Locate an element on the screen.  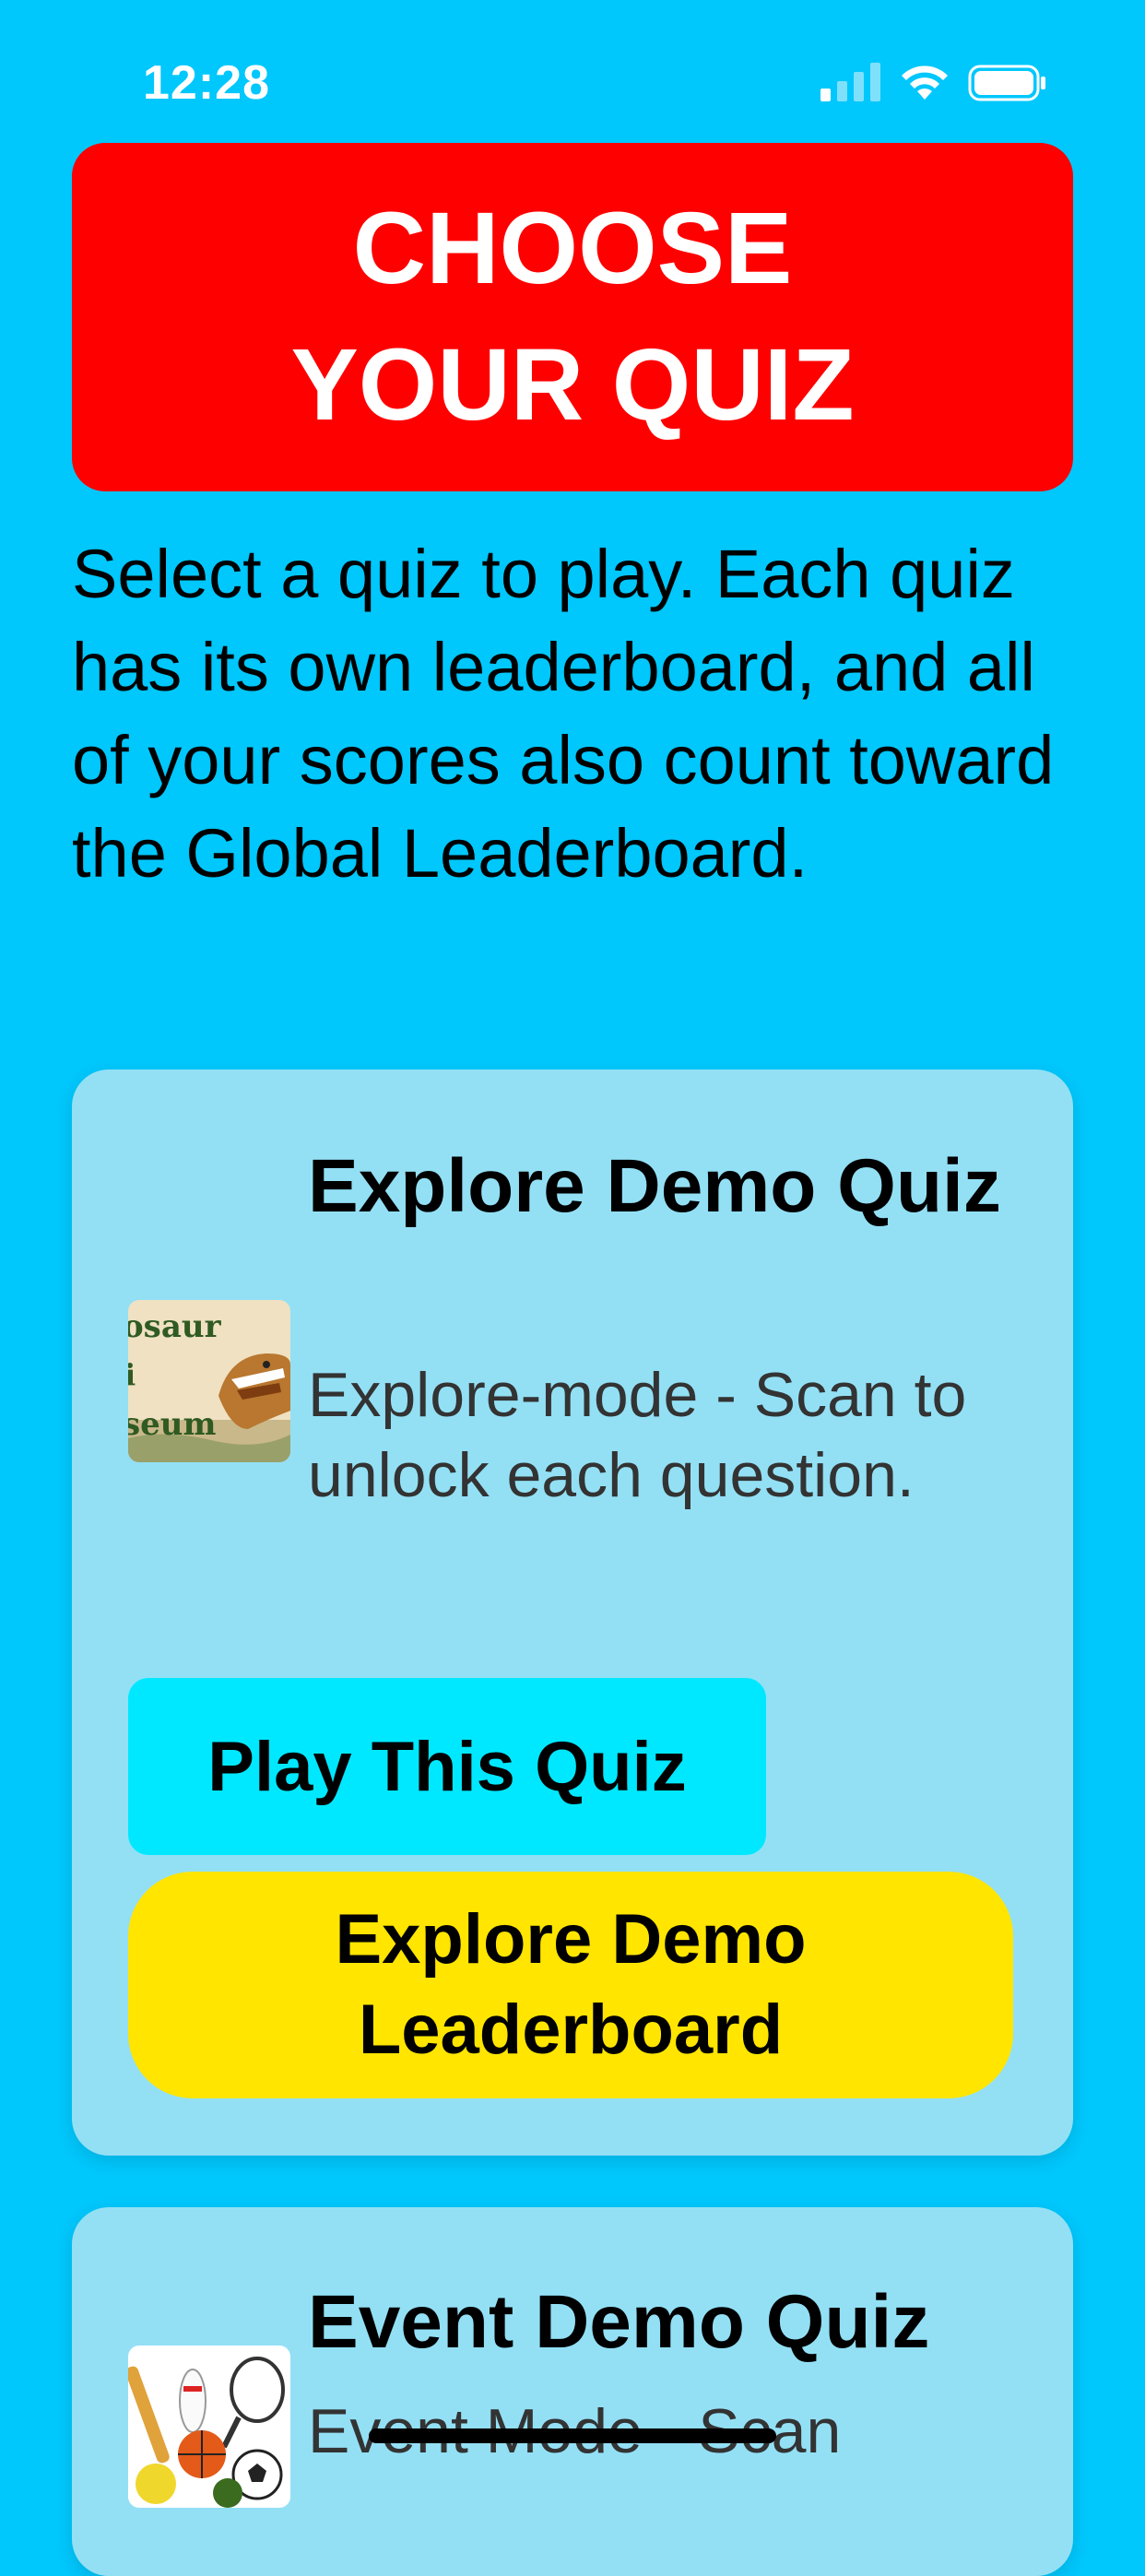
header-banner: CHOOSE YOUR QUIZ is located at coordinates (572, 317).